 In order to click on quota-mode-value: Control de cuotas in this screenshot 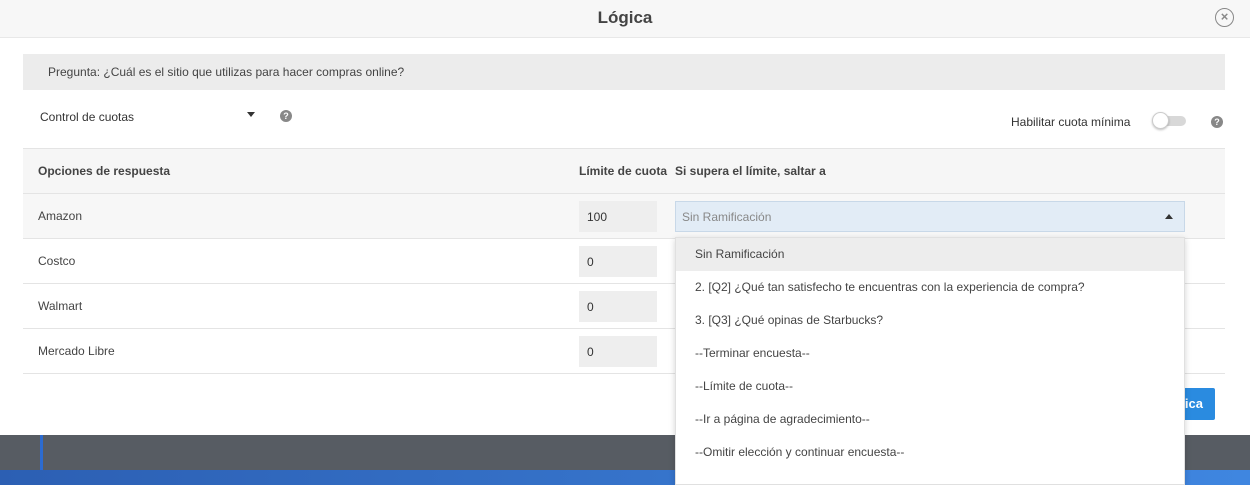, I will do `click(87, 117)`.